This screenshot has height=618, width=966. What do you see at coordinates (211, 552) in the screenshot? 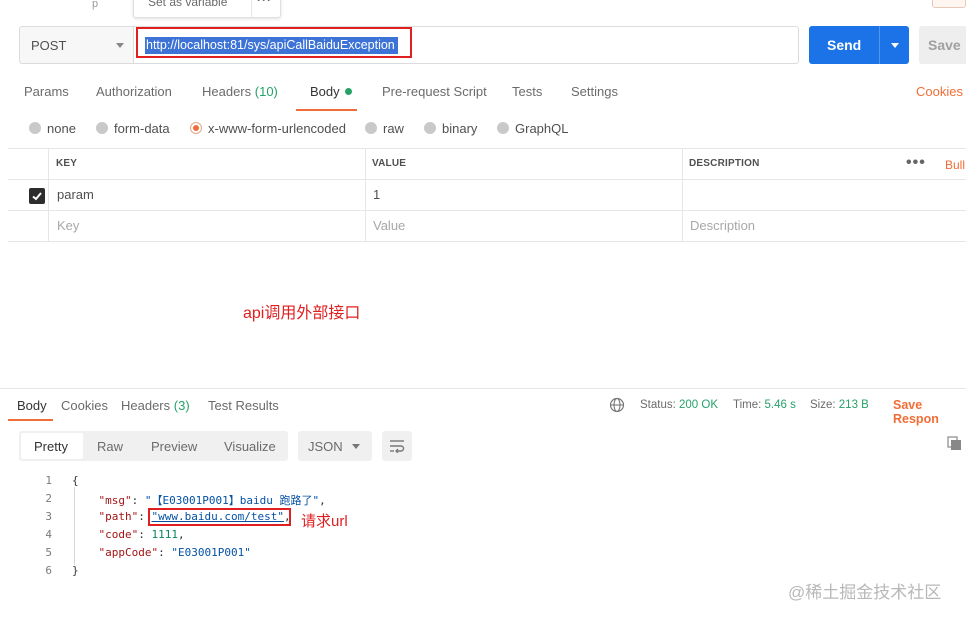
I see `json-value: "E03001P001"` at bounding box center [211, 552].